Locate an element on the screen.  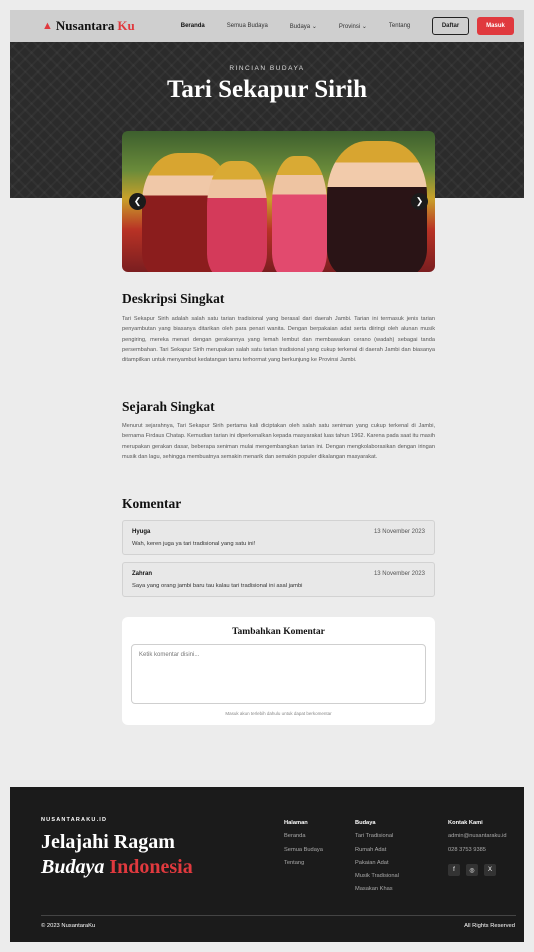
footer-rights: All Rights Reserved is located at coordinates (489, 926).